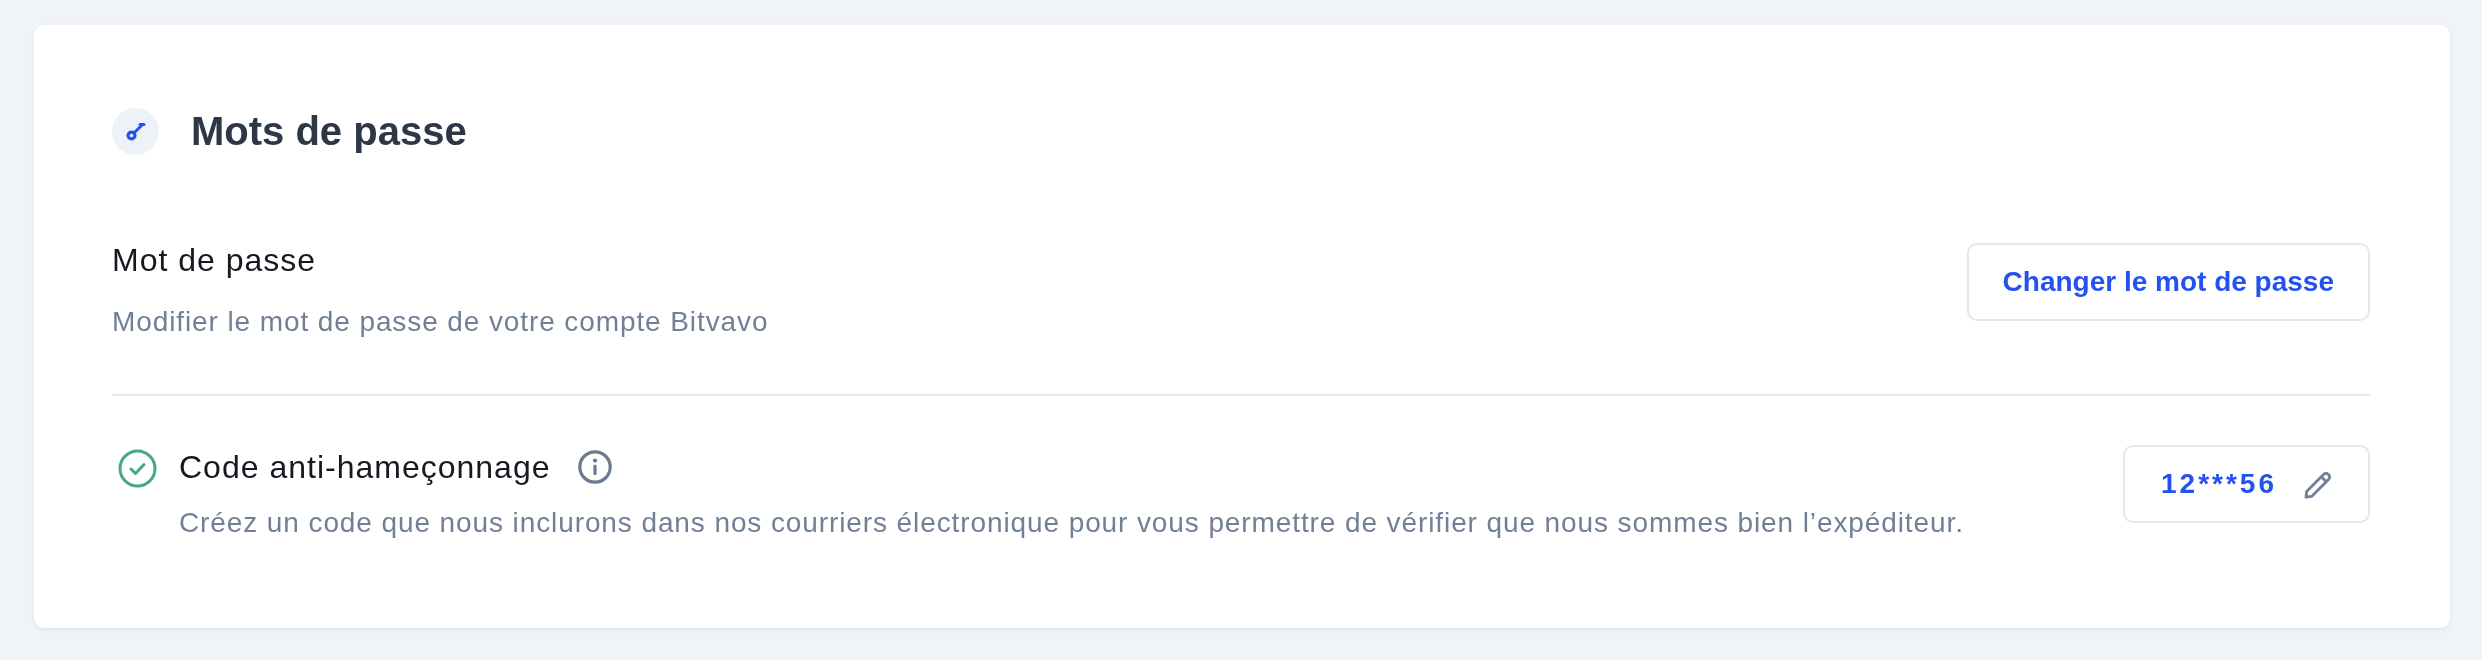 The height and width of the screenshot is (660, 2482). I want to click on key-icon, so click(135, 131).